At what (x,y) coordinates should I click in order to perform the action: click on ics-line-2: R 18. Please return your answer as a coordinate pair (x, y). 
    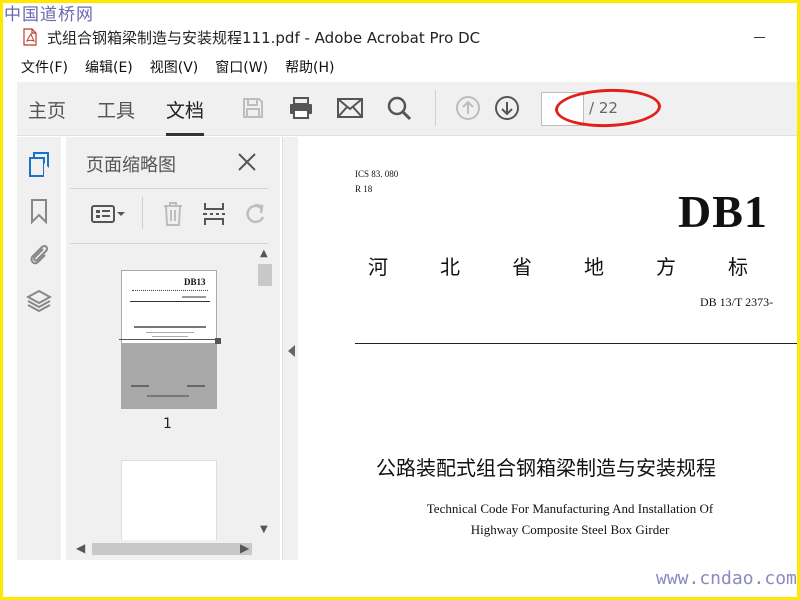
    Looking at the image, I should click on (364, 189).